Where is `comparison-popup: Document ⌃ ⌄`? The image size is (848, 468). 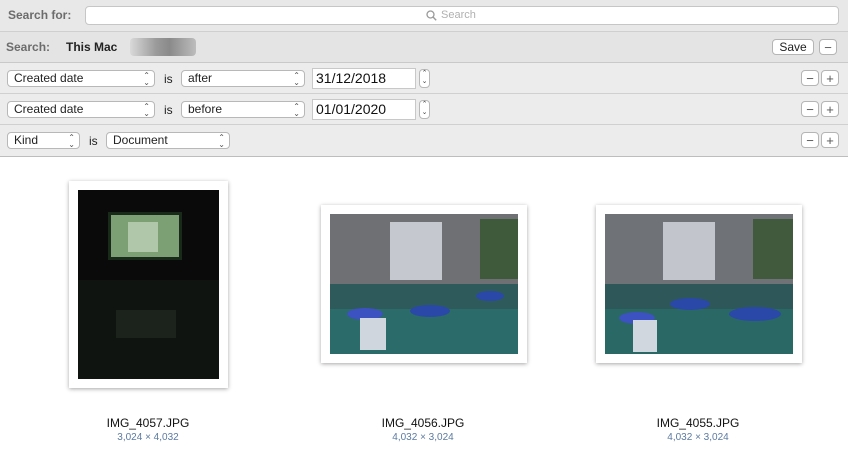 comparison-popup: Document ⌃ ⌄ is located at coordinates (168, 140).